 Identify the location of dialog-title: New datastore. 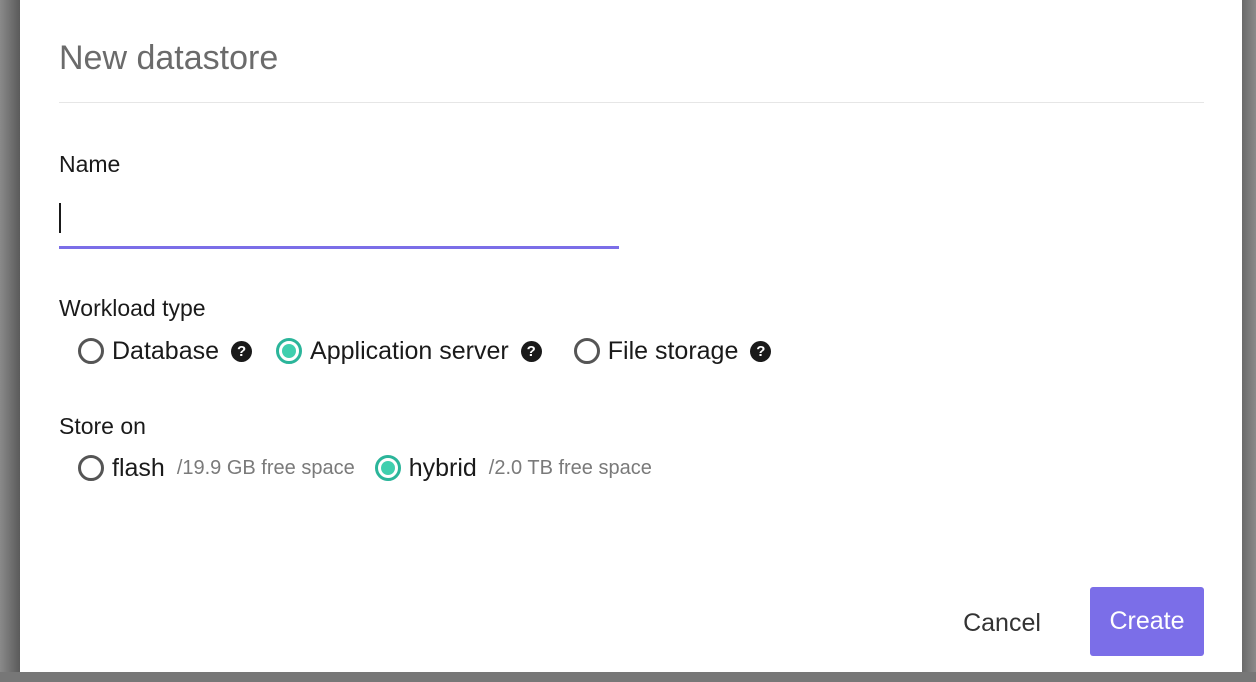
(169, 58).